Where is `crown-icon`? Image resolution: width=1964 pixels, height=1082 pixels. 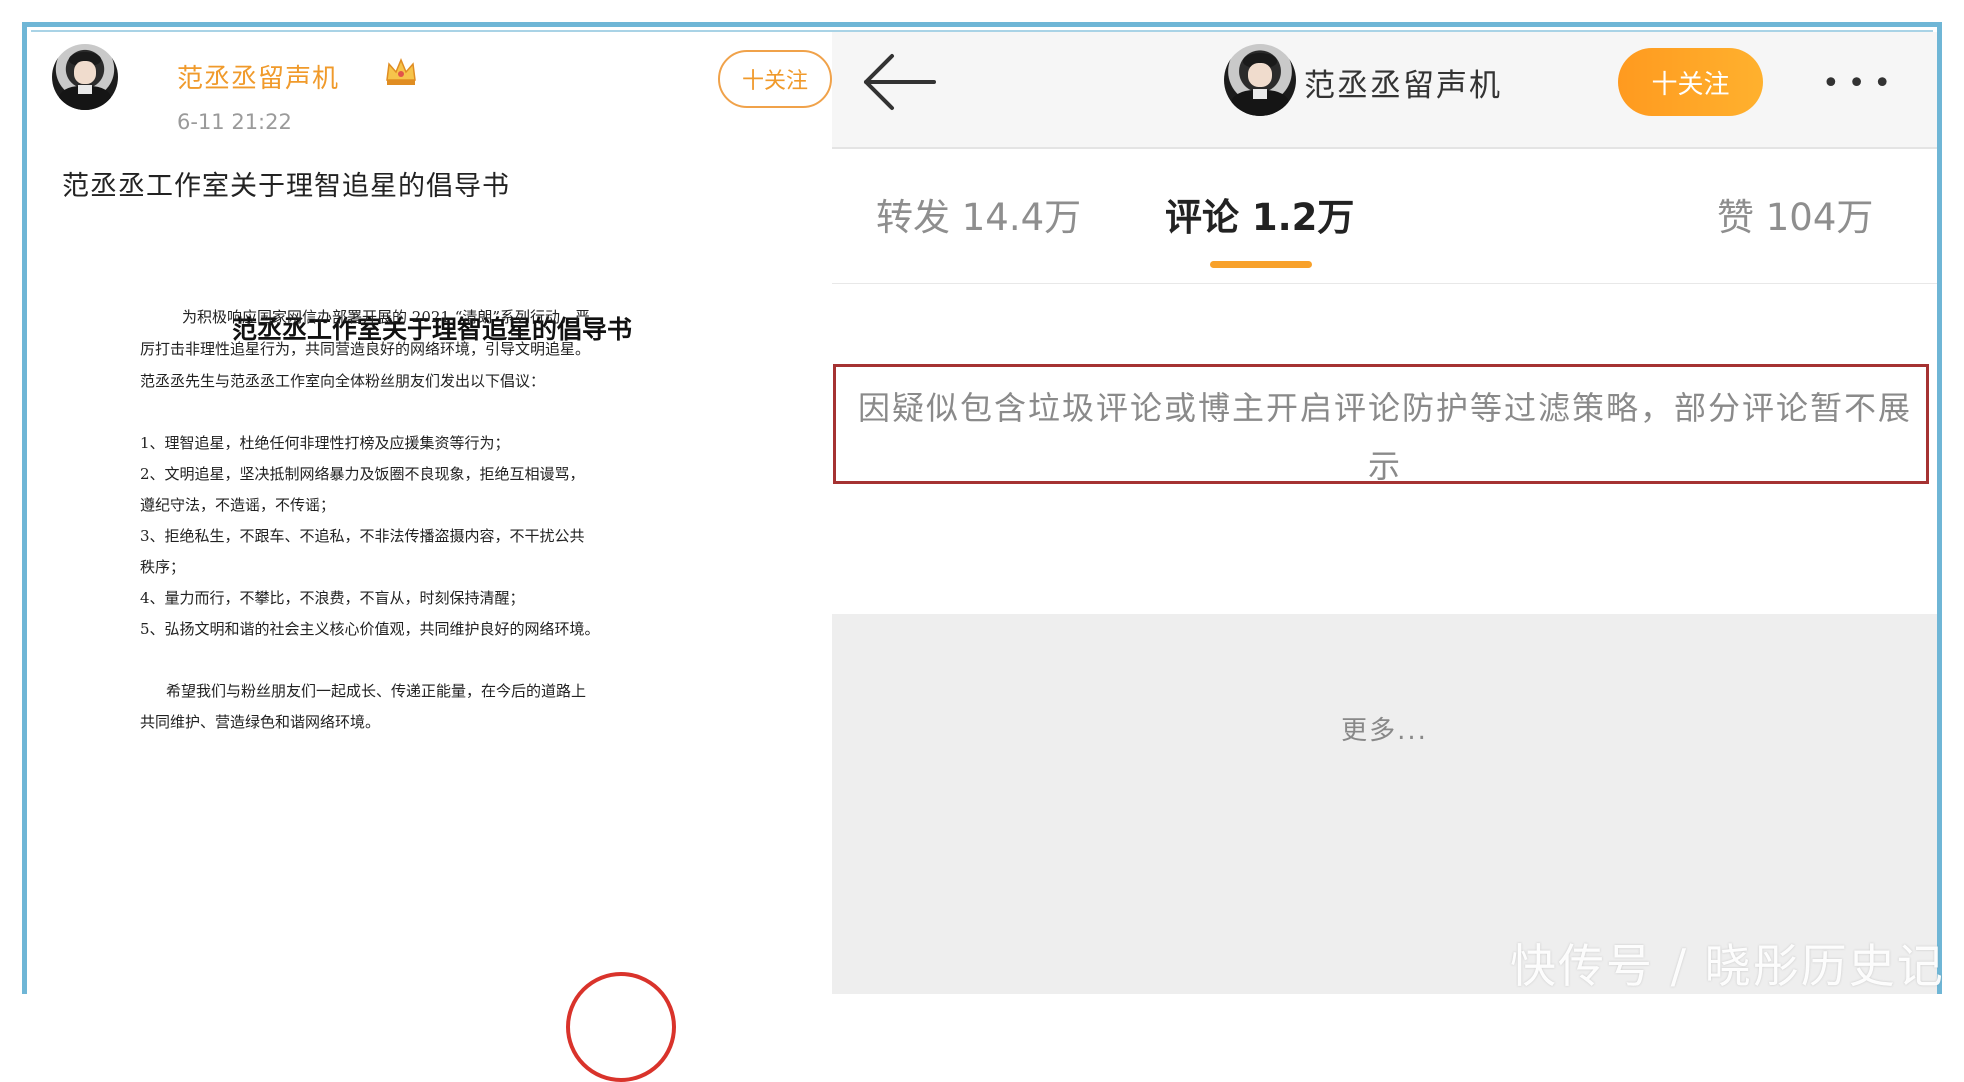
crown-icon is located at coordinates (401, 71).